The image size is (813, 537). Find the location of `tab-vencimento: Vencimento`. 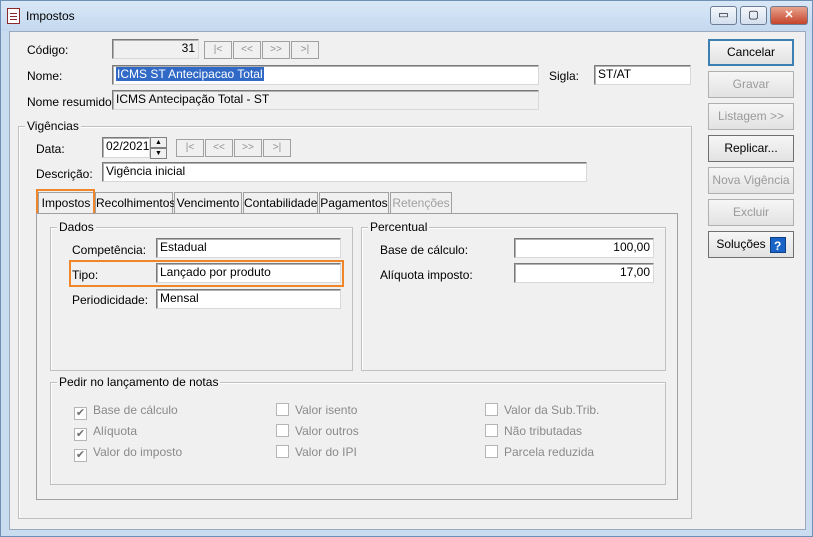

tab-vencimento: Vencimento is located at coordinates (208, 203).